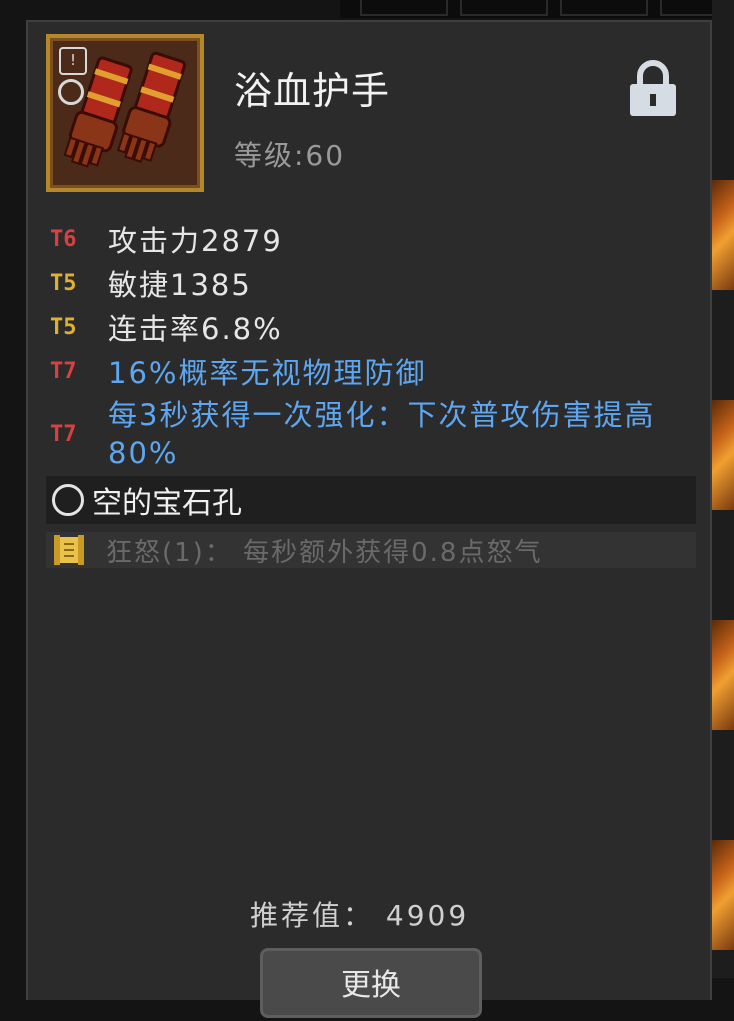 Image resolution: width=734 pixels, height=1021 pixels. I want to click on item-name: 浴血护手, so click(312, 91).